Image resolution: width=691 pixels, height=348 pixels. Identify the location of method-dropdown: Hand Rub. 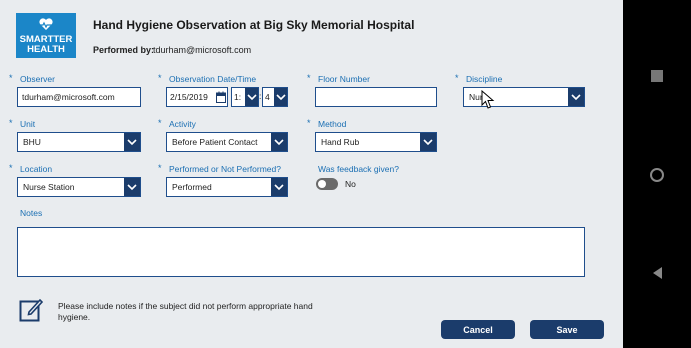
(376, 142).